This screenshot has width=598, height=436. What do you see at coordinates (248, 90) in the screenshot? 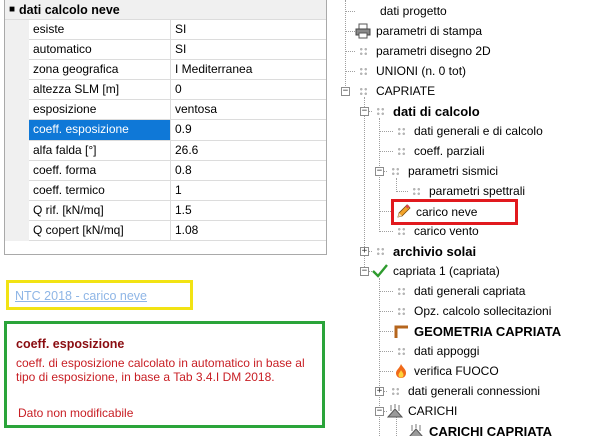
I see `grid-row-value: 0` at bounding box center [248, 90].